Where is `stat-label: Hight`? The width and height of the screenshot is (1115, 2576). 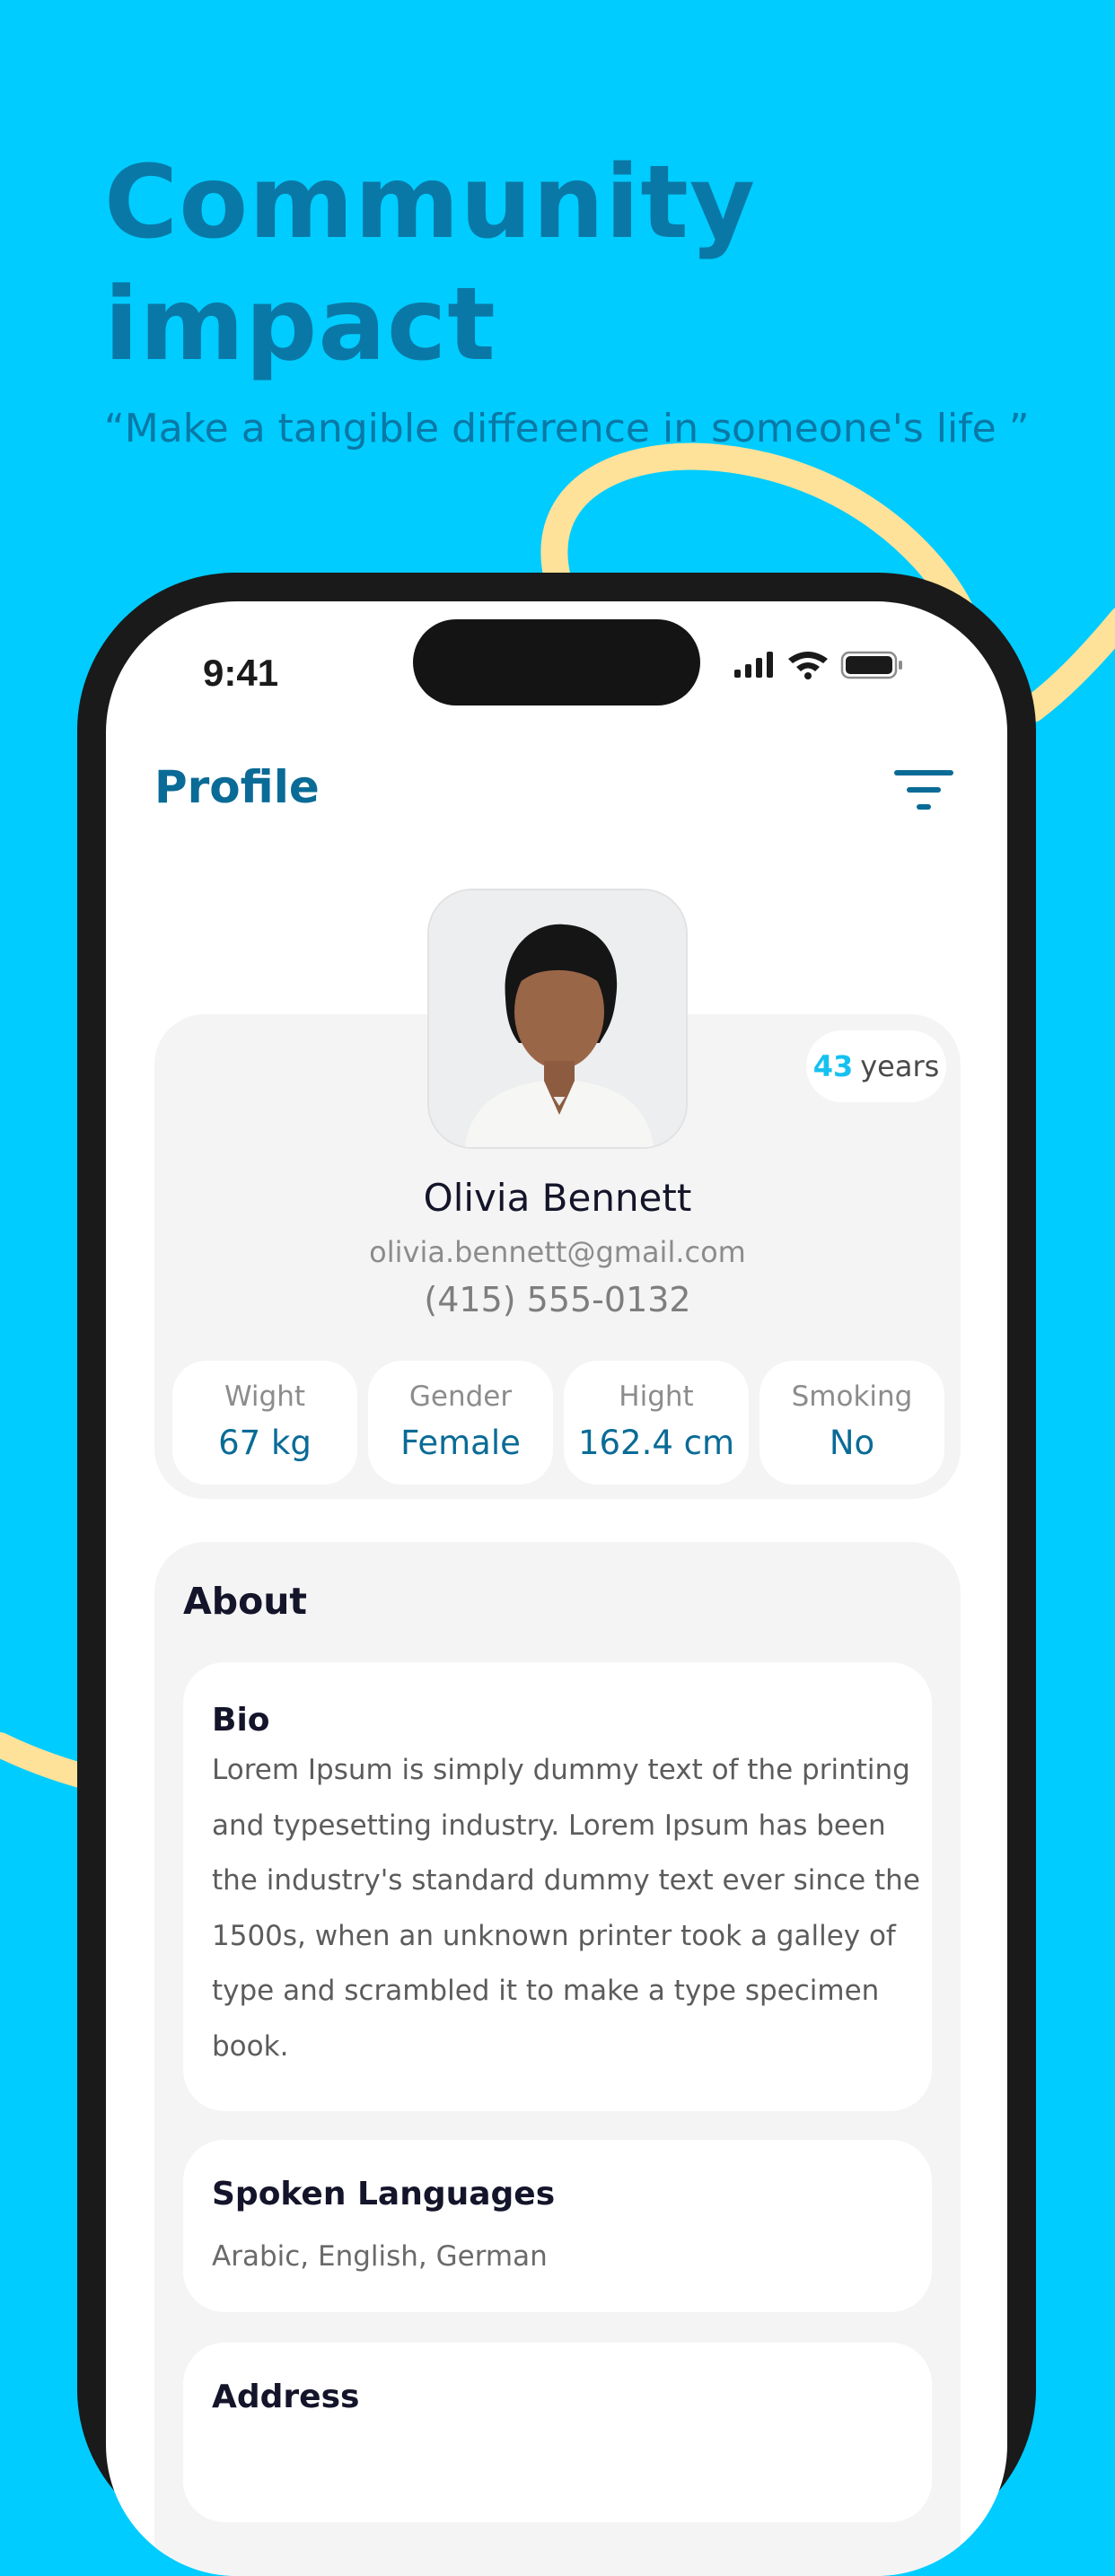 stat-label: Hight is located at coordinates (656, 1396).